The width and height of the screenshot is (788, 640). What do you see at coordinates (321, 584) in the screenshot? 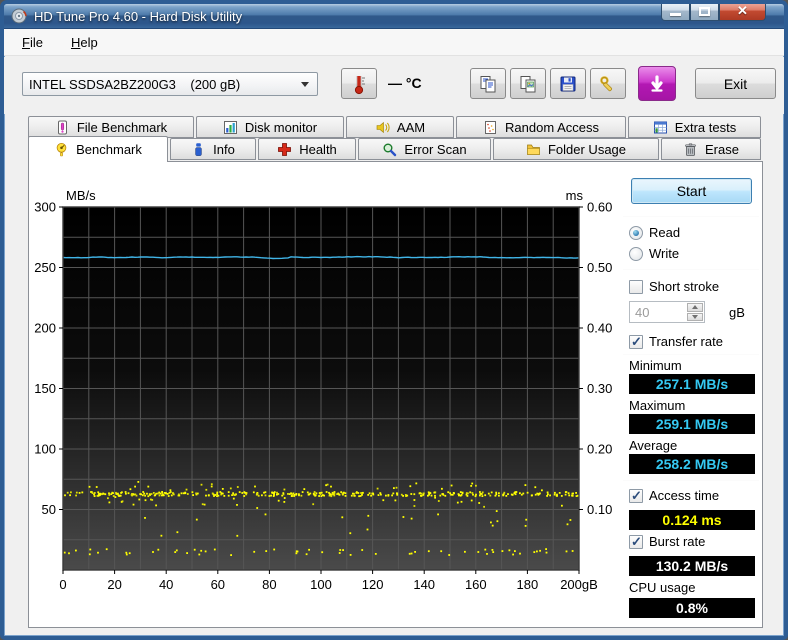
I see `svg-text: 100` at bounding box center [321, 584].